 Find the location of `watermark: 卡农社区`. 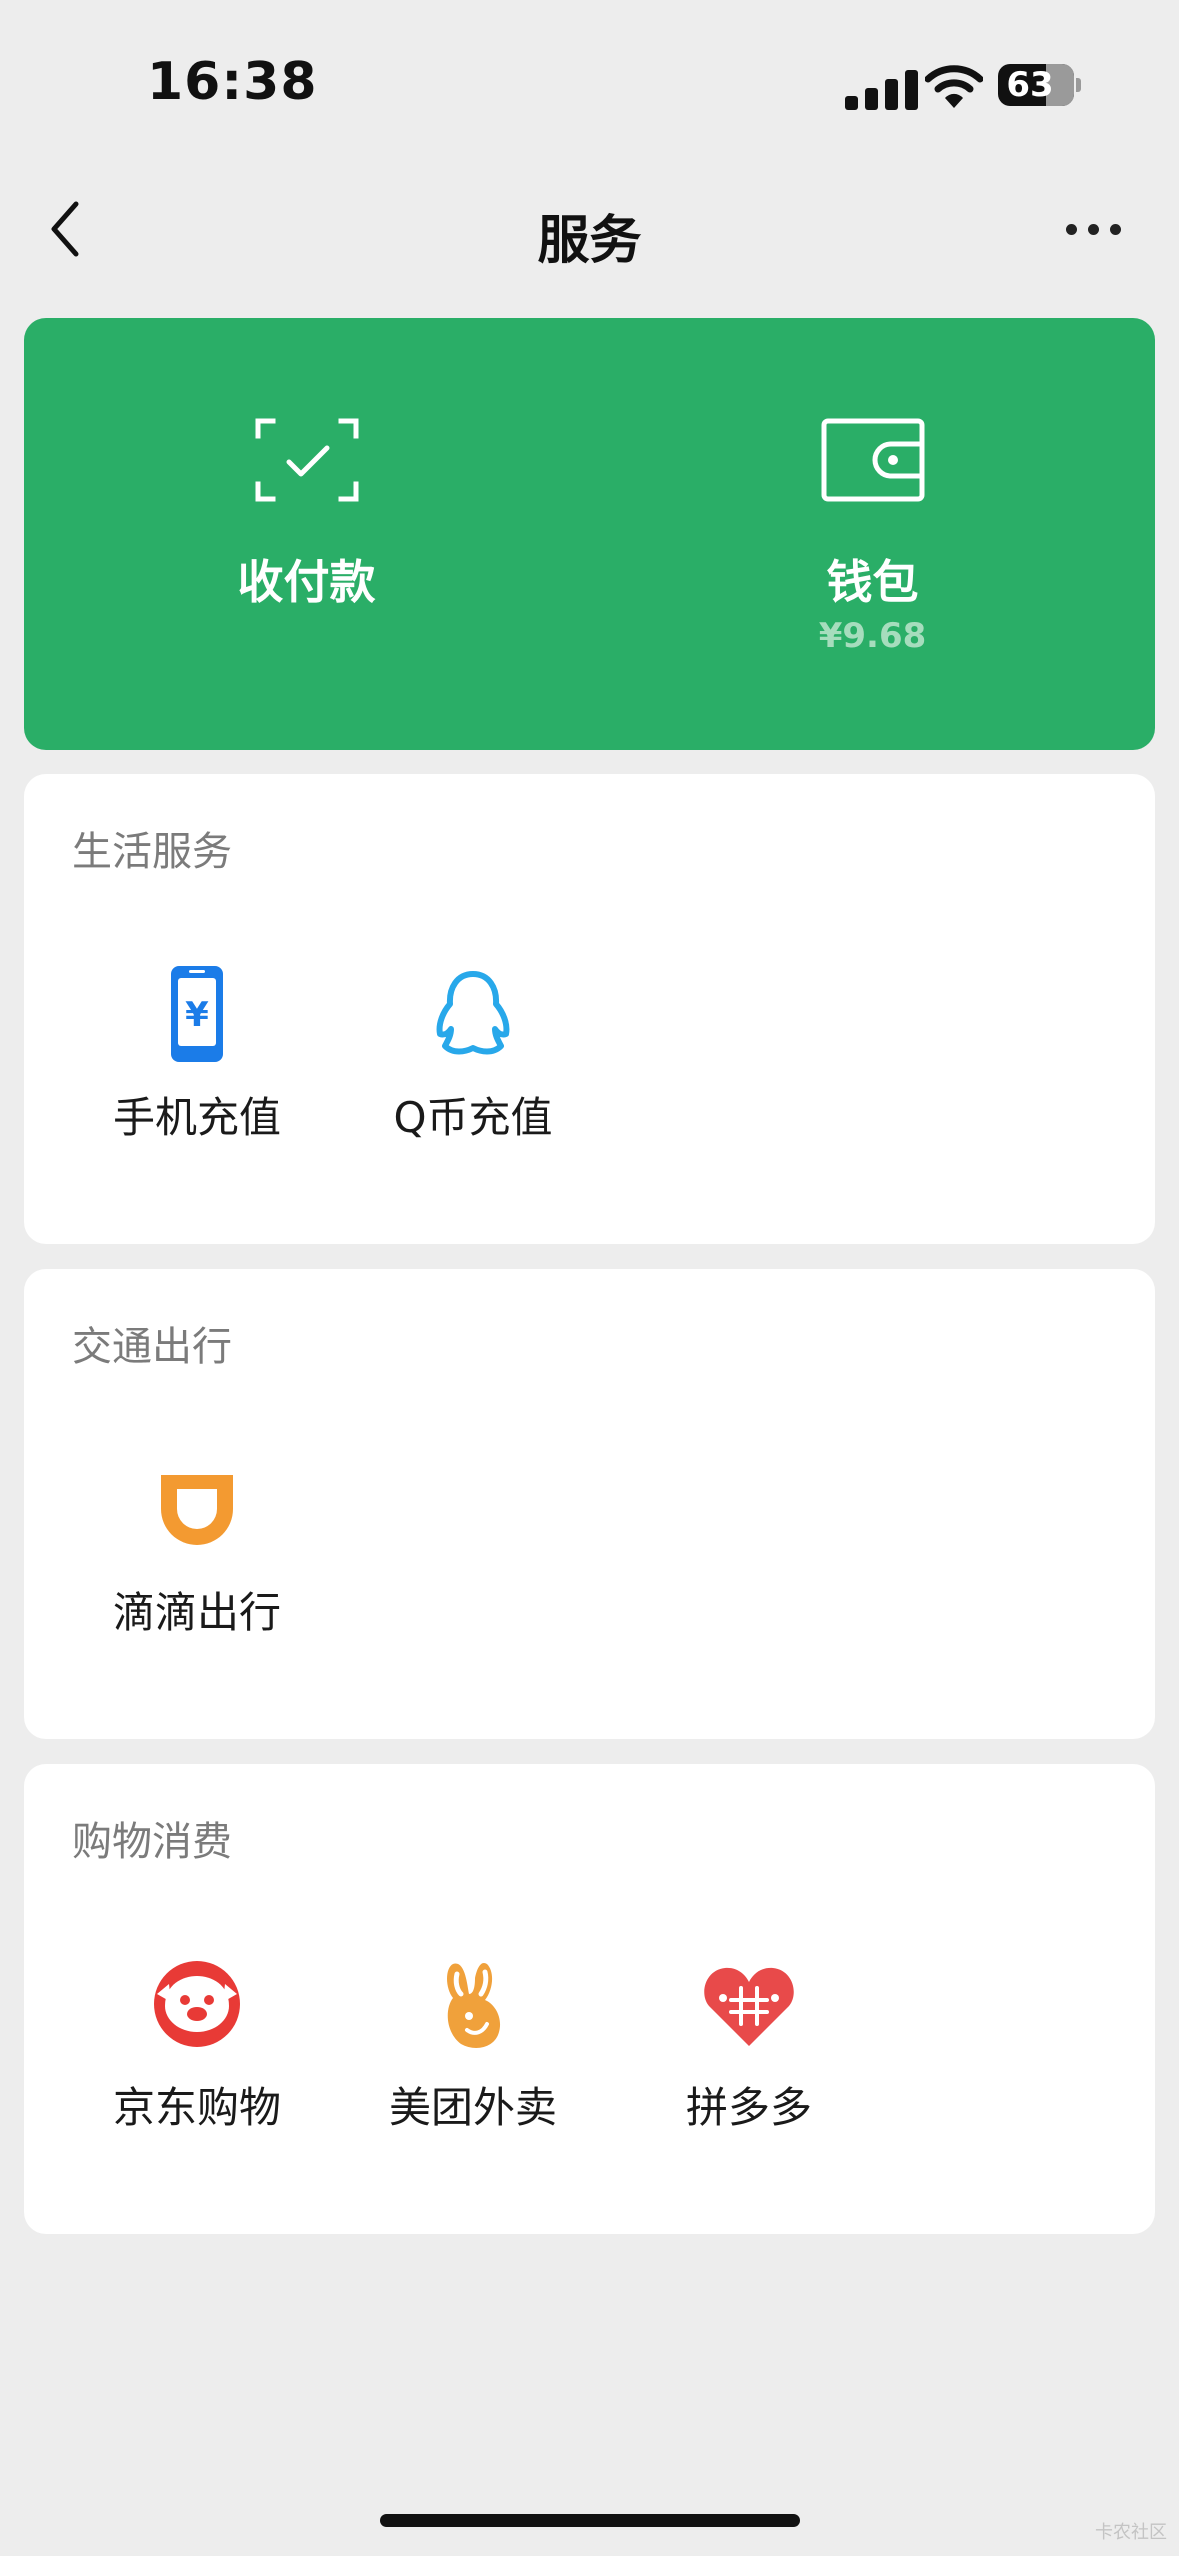

watermark: 卡农社区 is located at coordinates (1131, 2532).